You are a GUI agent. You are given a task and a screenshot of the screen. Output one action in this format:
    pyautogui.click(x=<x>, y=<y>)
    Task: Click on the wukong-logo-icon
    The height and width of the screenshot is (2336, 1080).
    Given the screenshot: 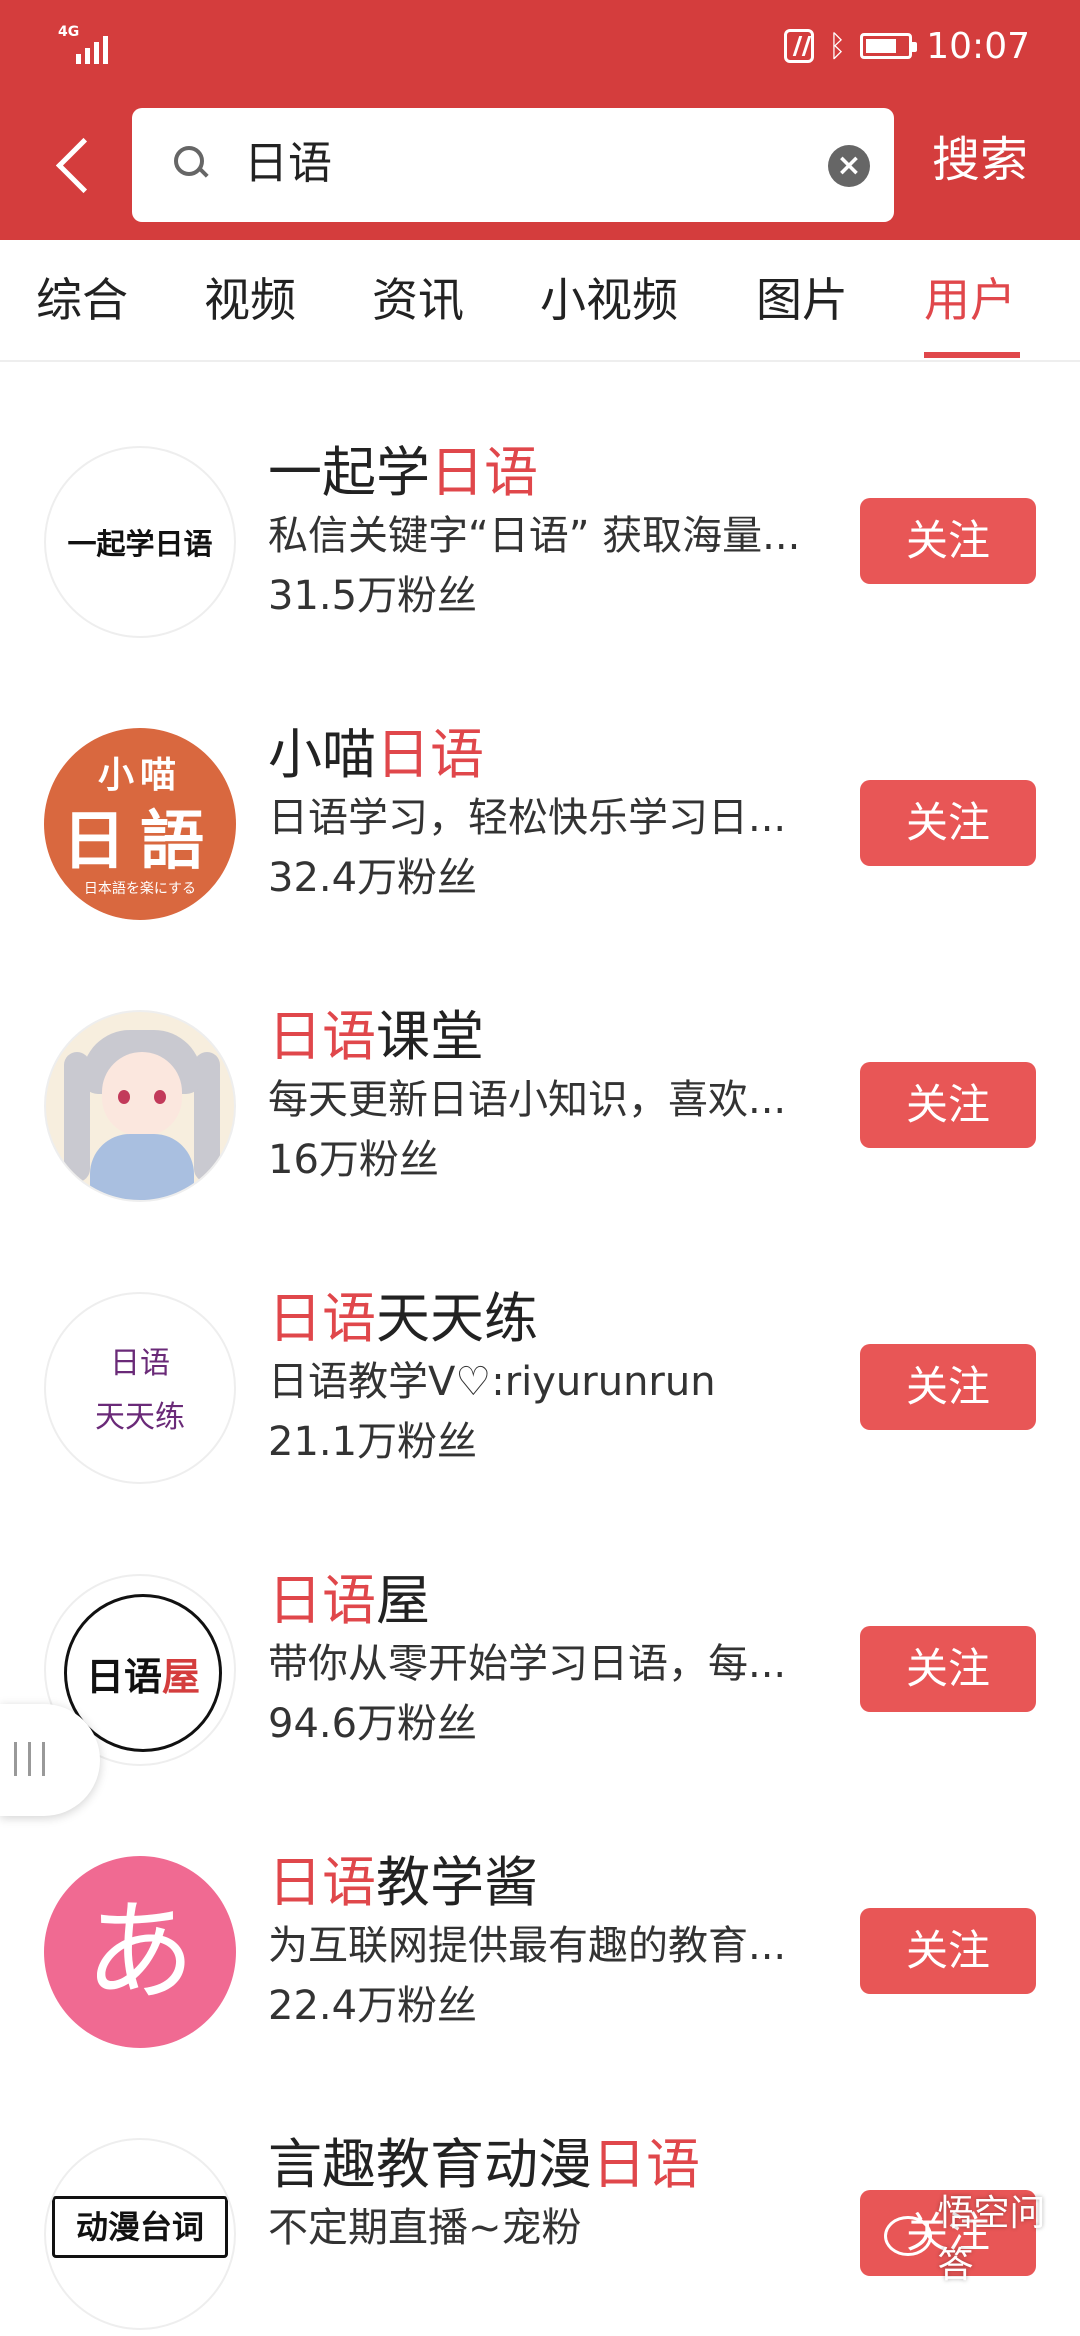 What is the action you would take?
    pyautogui.click(x=908, y=2236)
    